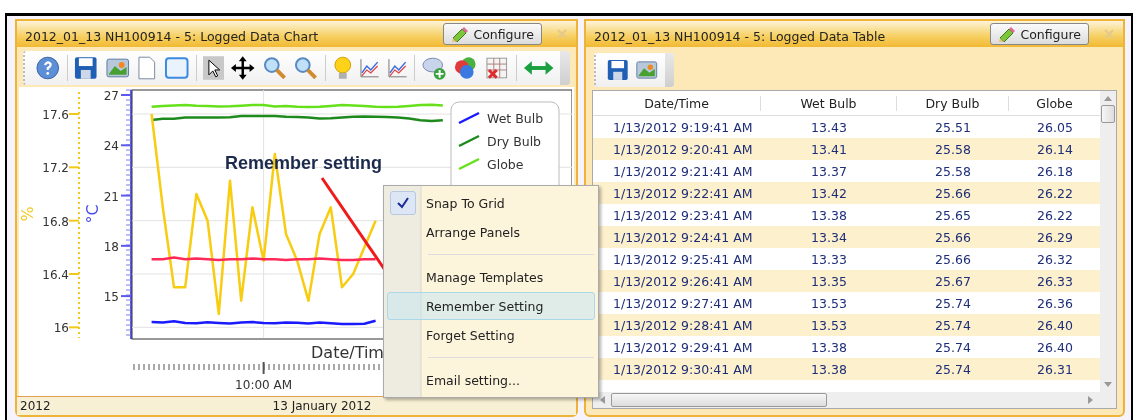 Image resolution: width=1135 pixels, height=420 pixels. I want to click on axis-tick-label: 24, so click(111, 146).